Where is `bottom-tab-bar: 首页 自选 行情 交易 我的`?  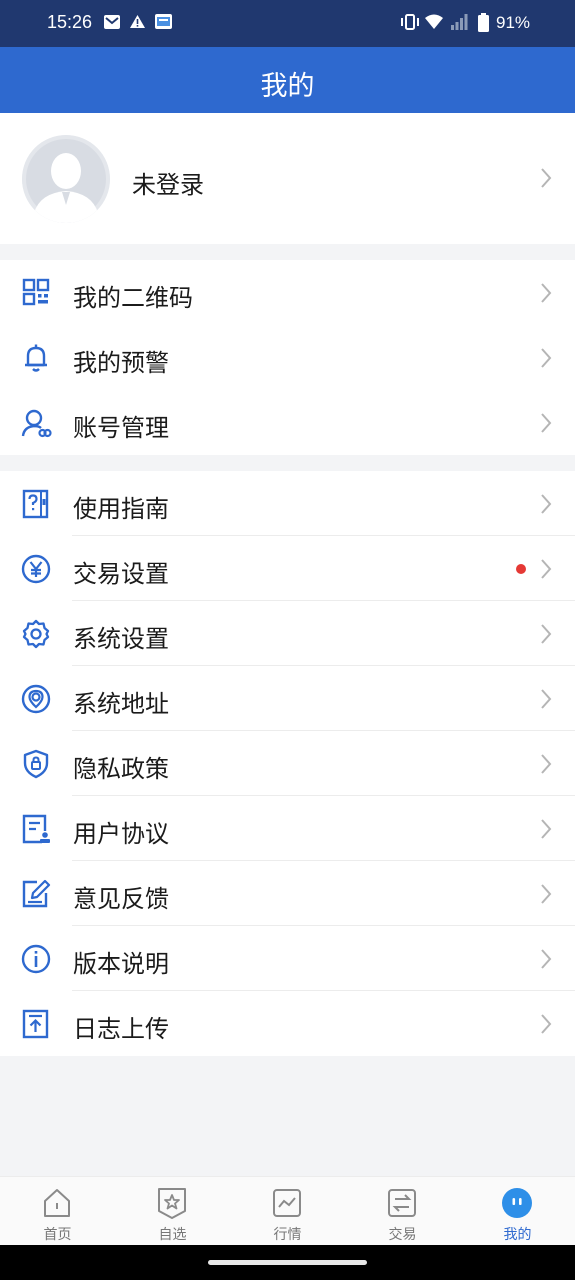 bottom-tab-bar: 首页 自选 行情 交易 我的 is located at coordinates (287, 1210).